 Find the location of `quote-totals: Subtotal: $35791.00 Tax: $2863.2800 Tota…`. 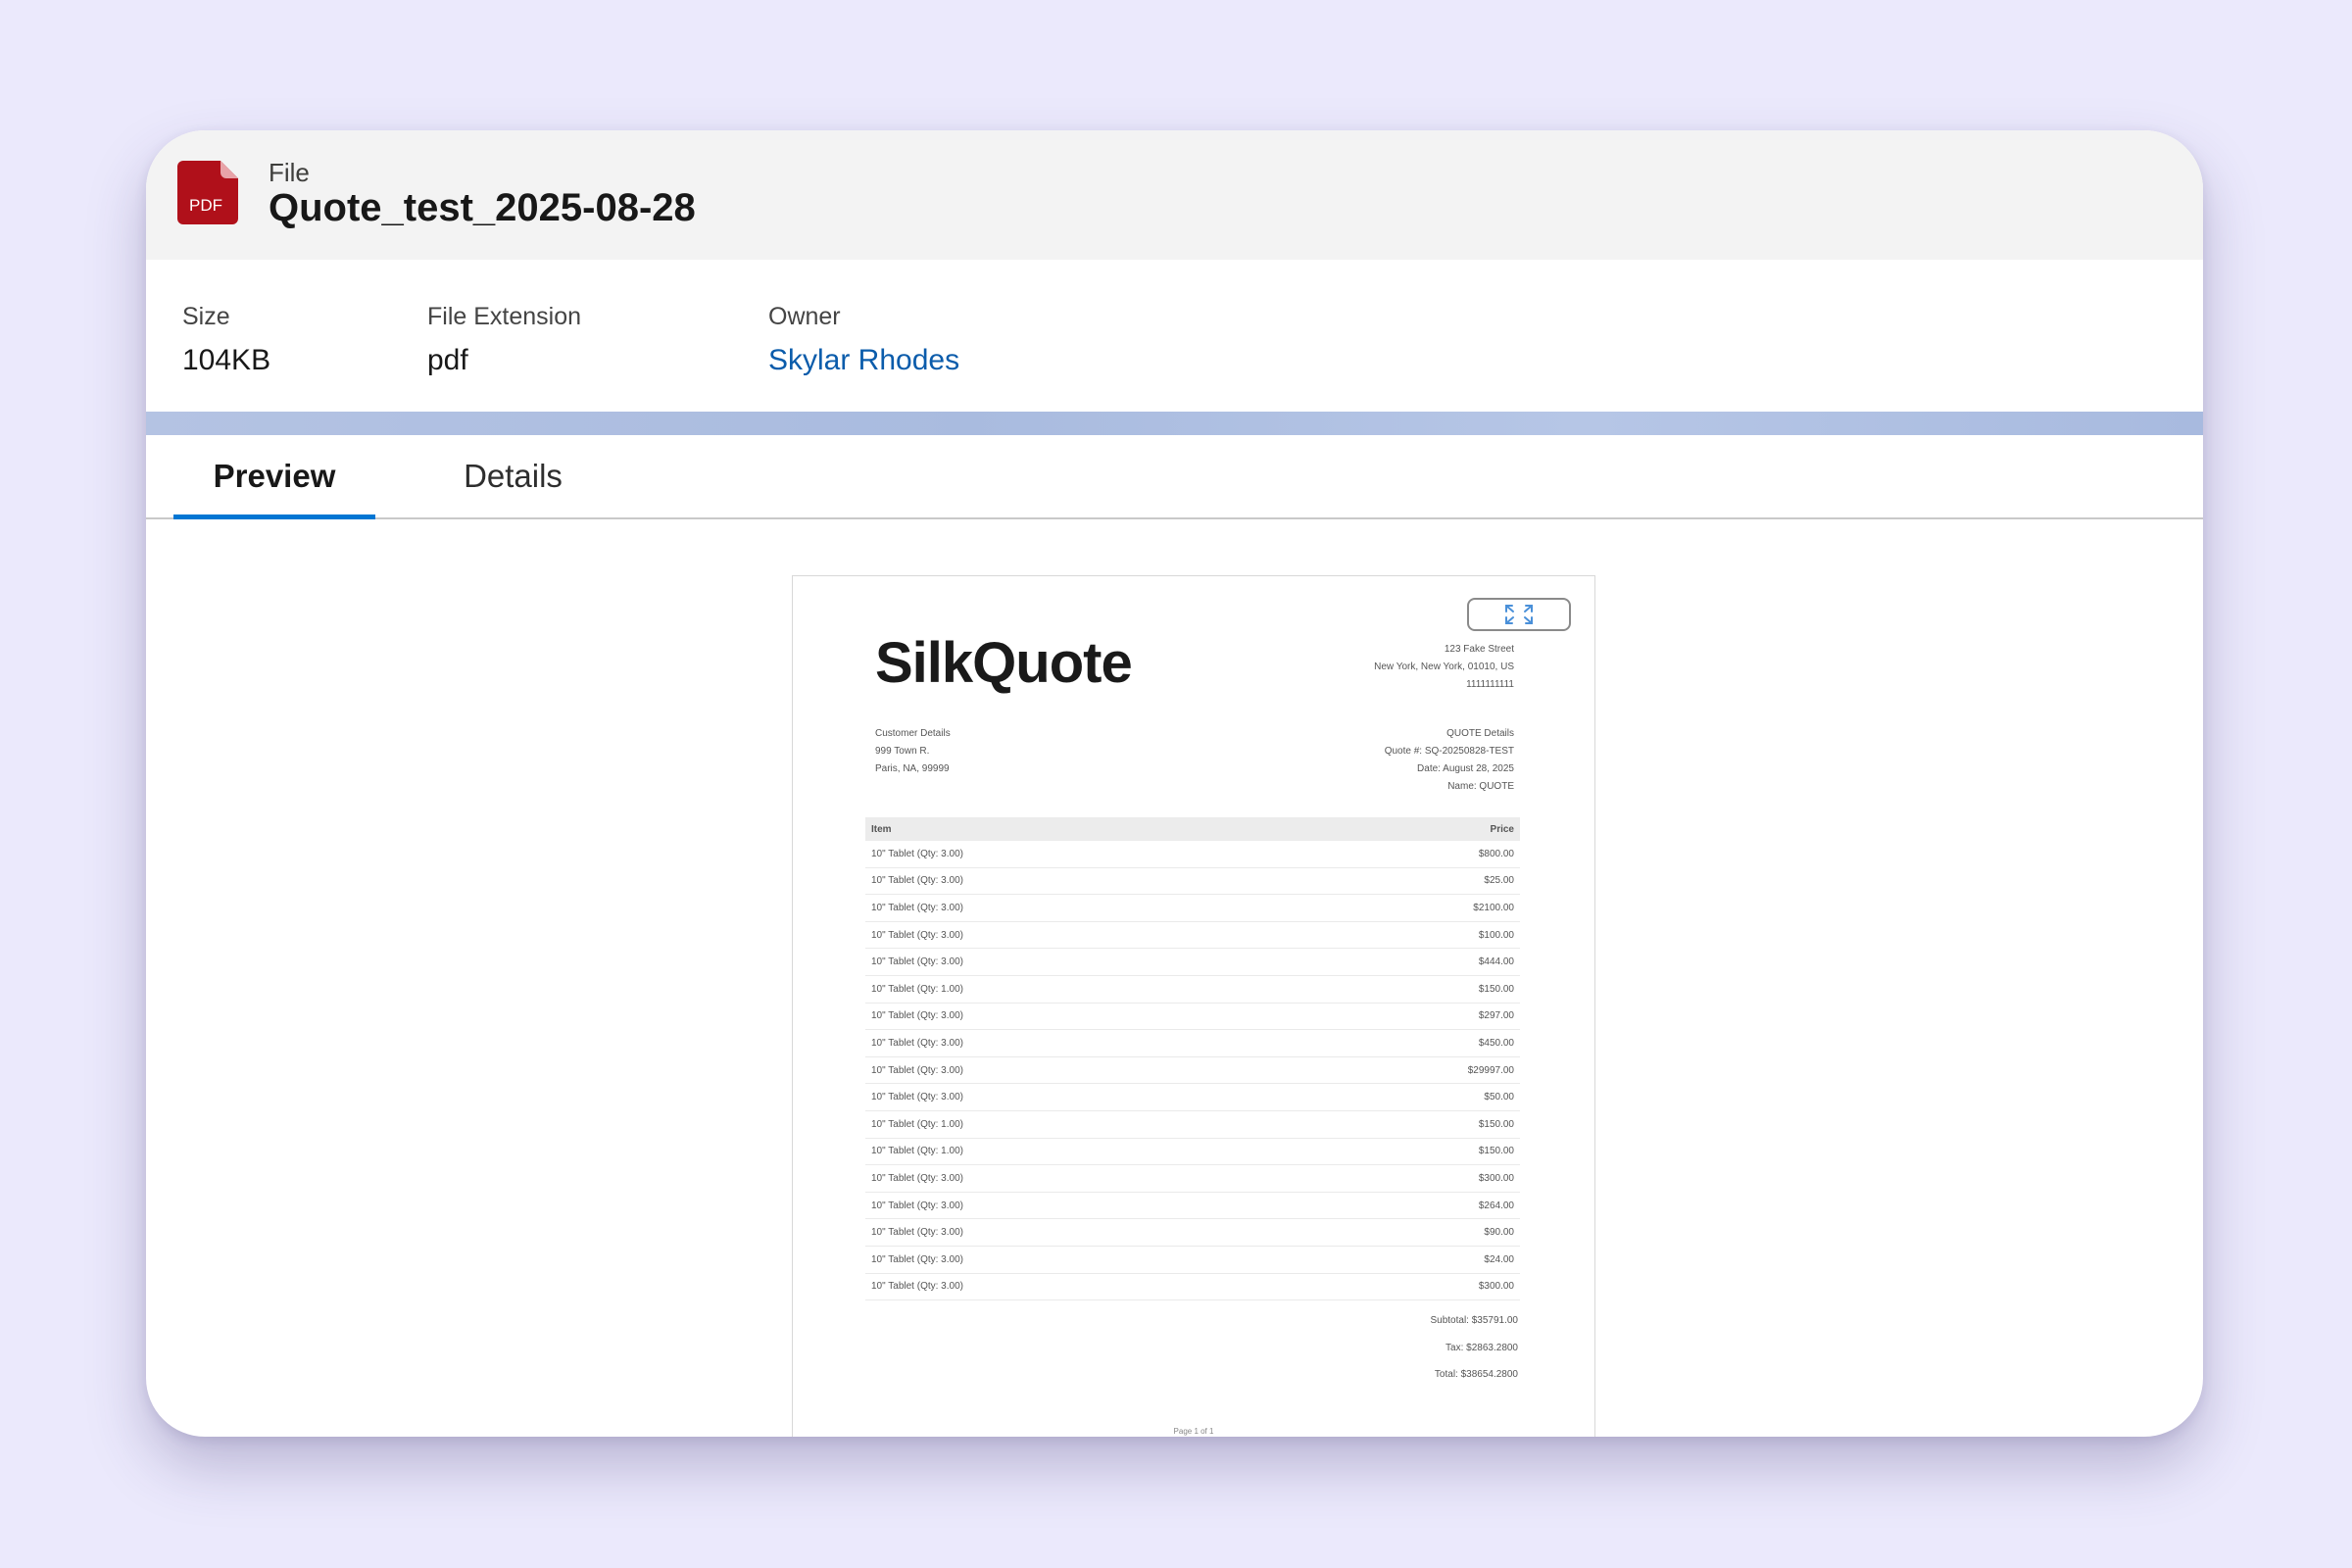

quote-totals: Subtotal: $35791.00 Tax: $2863.2800 Tota… is located at coordinates (1474, 1348).